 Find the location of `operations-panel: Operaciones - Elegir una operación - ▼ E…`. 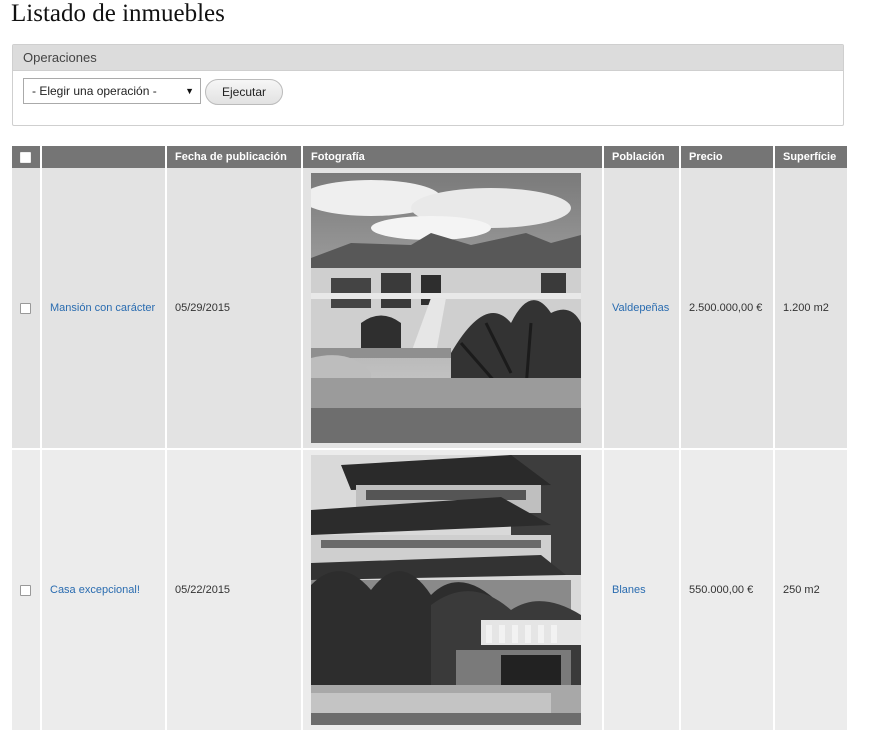

operations-panel: Operaciones - Elegir una operación - ▼ E… is located at coordinates (428, 85).